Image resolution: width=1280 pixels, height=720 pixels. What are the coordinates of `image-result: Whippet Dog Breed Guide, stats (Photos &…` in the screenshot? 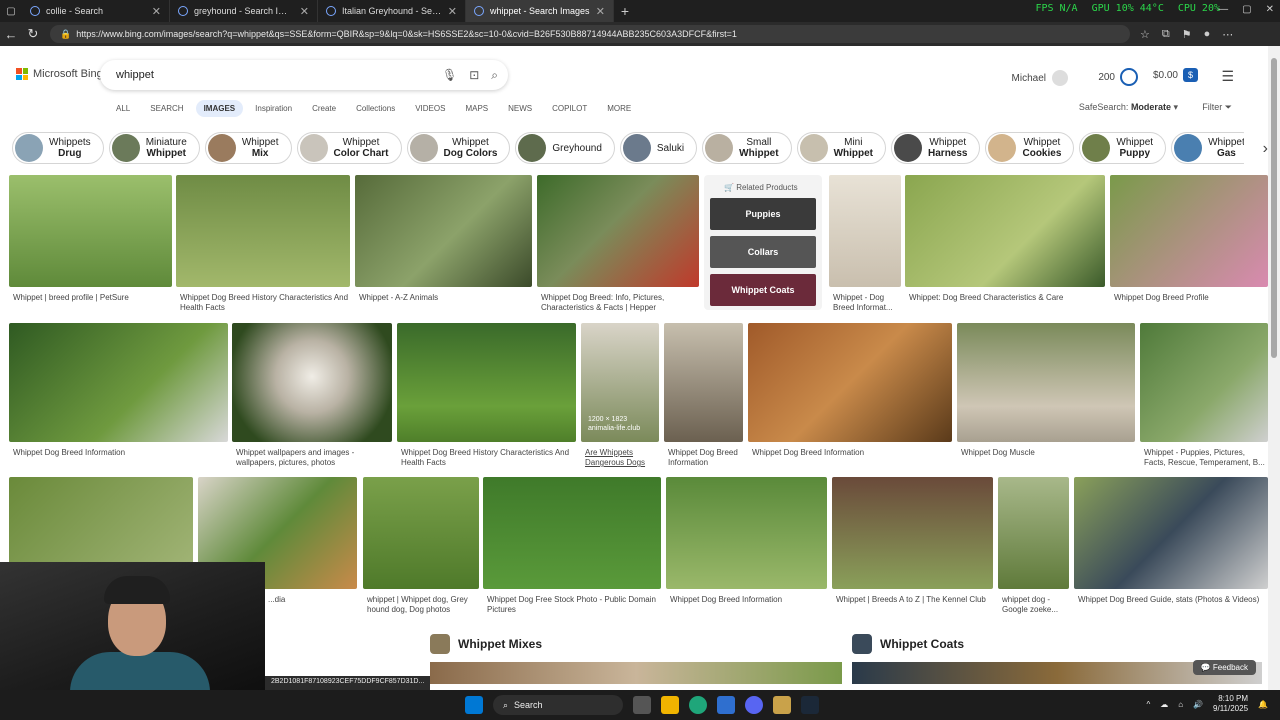 It's located at (1171, 541).